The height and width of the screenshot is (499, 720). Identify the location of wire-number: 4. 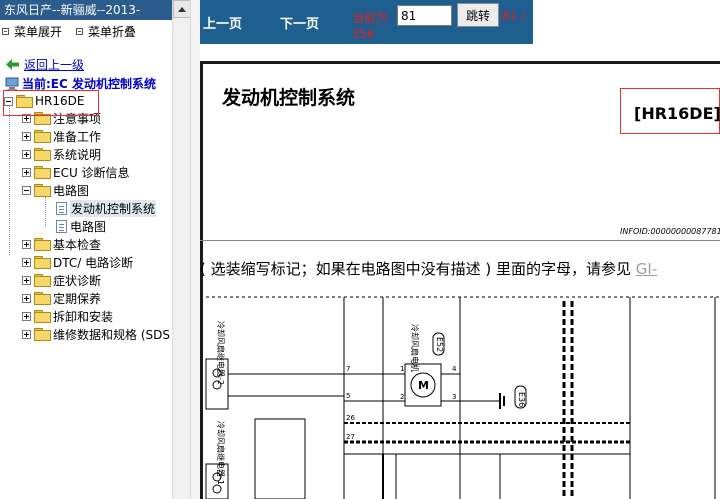
(454, 369).